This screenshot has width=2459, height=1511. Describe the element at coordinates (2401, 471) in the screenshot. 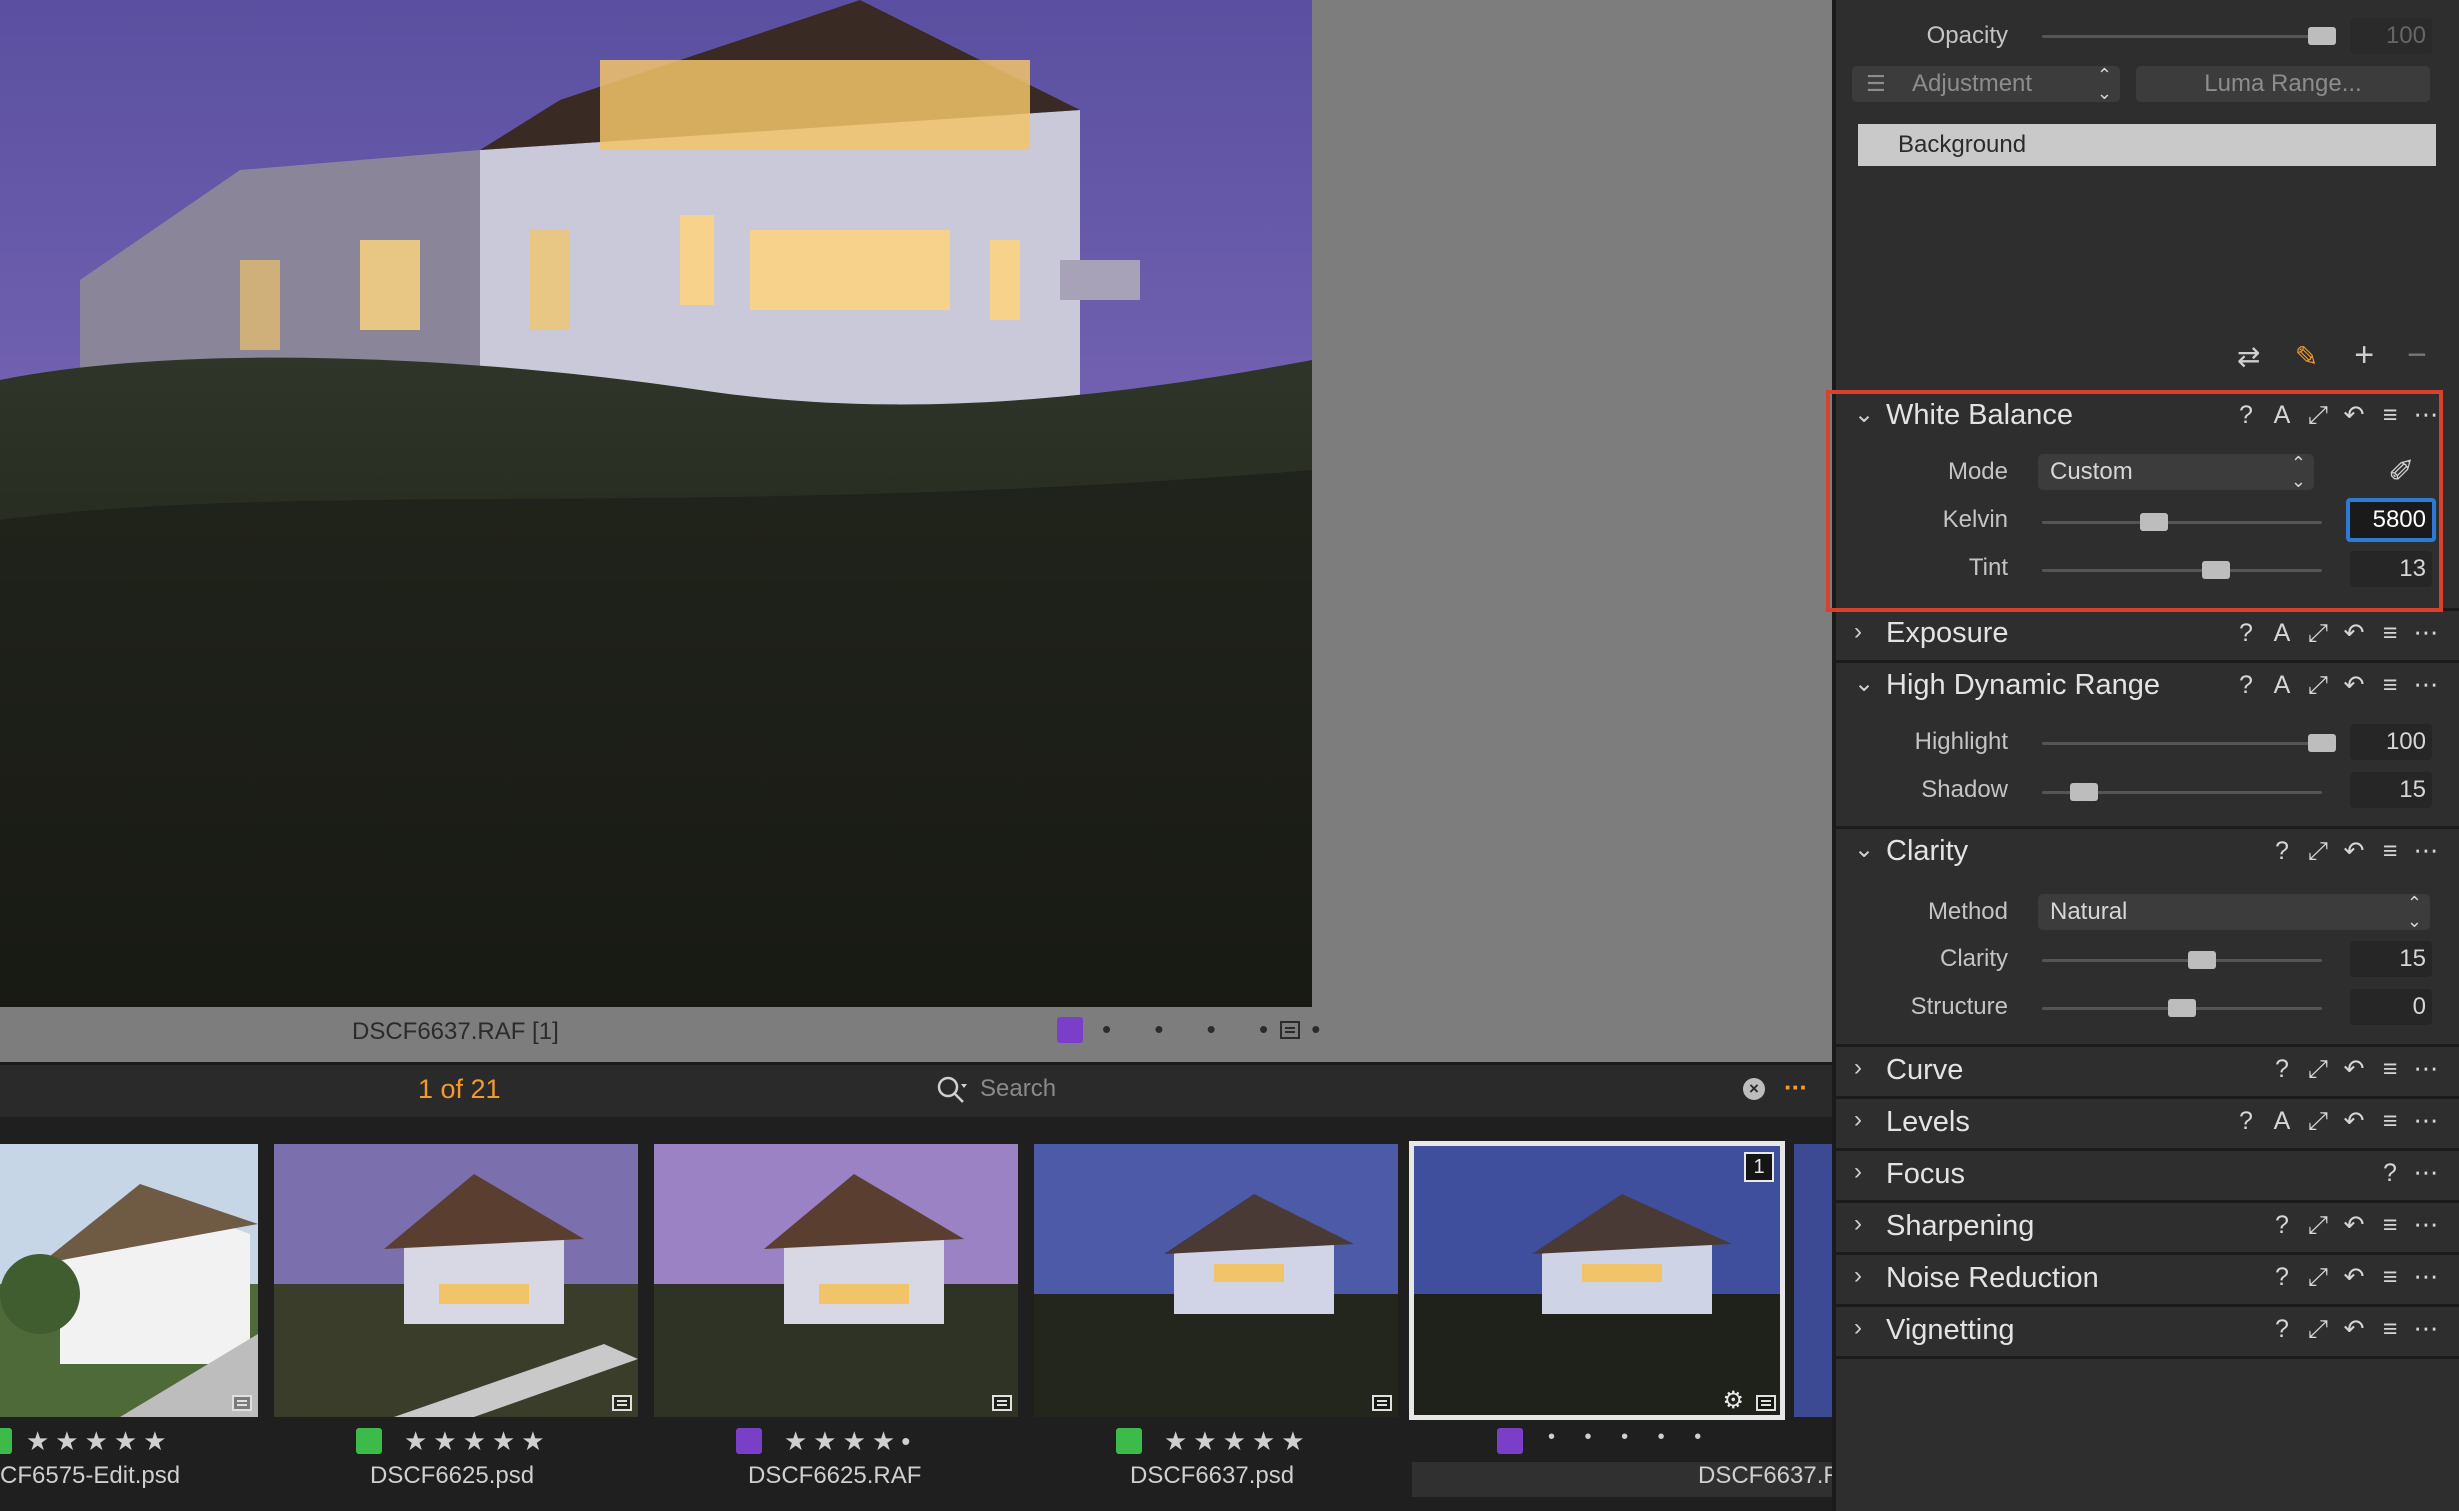

I see `eyedropper-icon: ✐` at that location.